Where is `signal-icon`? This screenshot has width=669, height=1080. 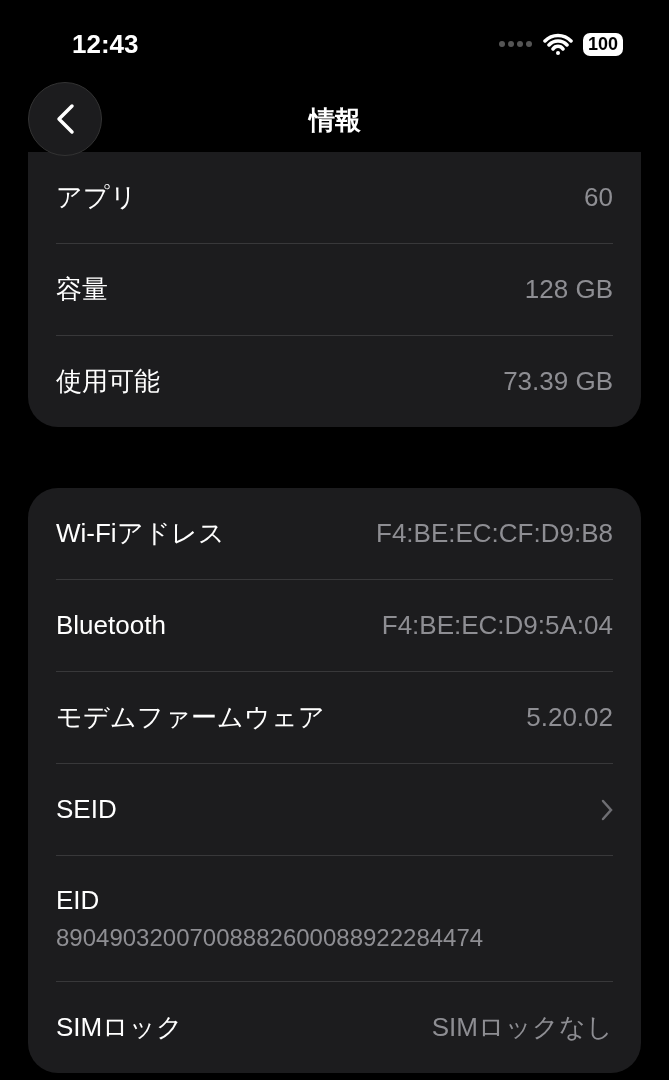 signal-icon is located at coordinates (515, 44).